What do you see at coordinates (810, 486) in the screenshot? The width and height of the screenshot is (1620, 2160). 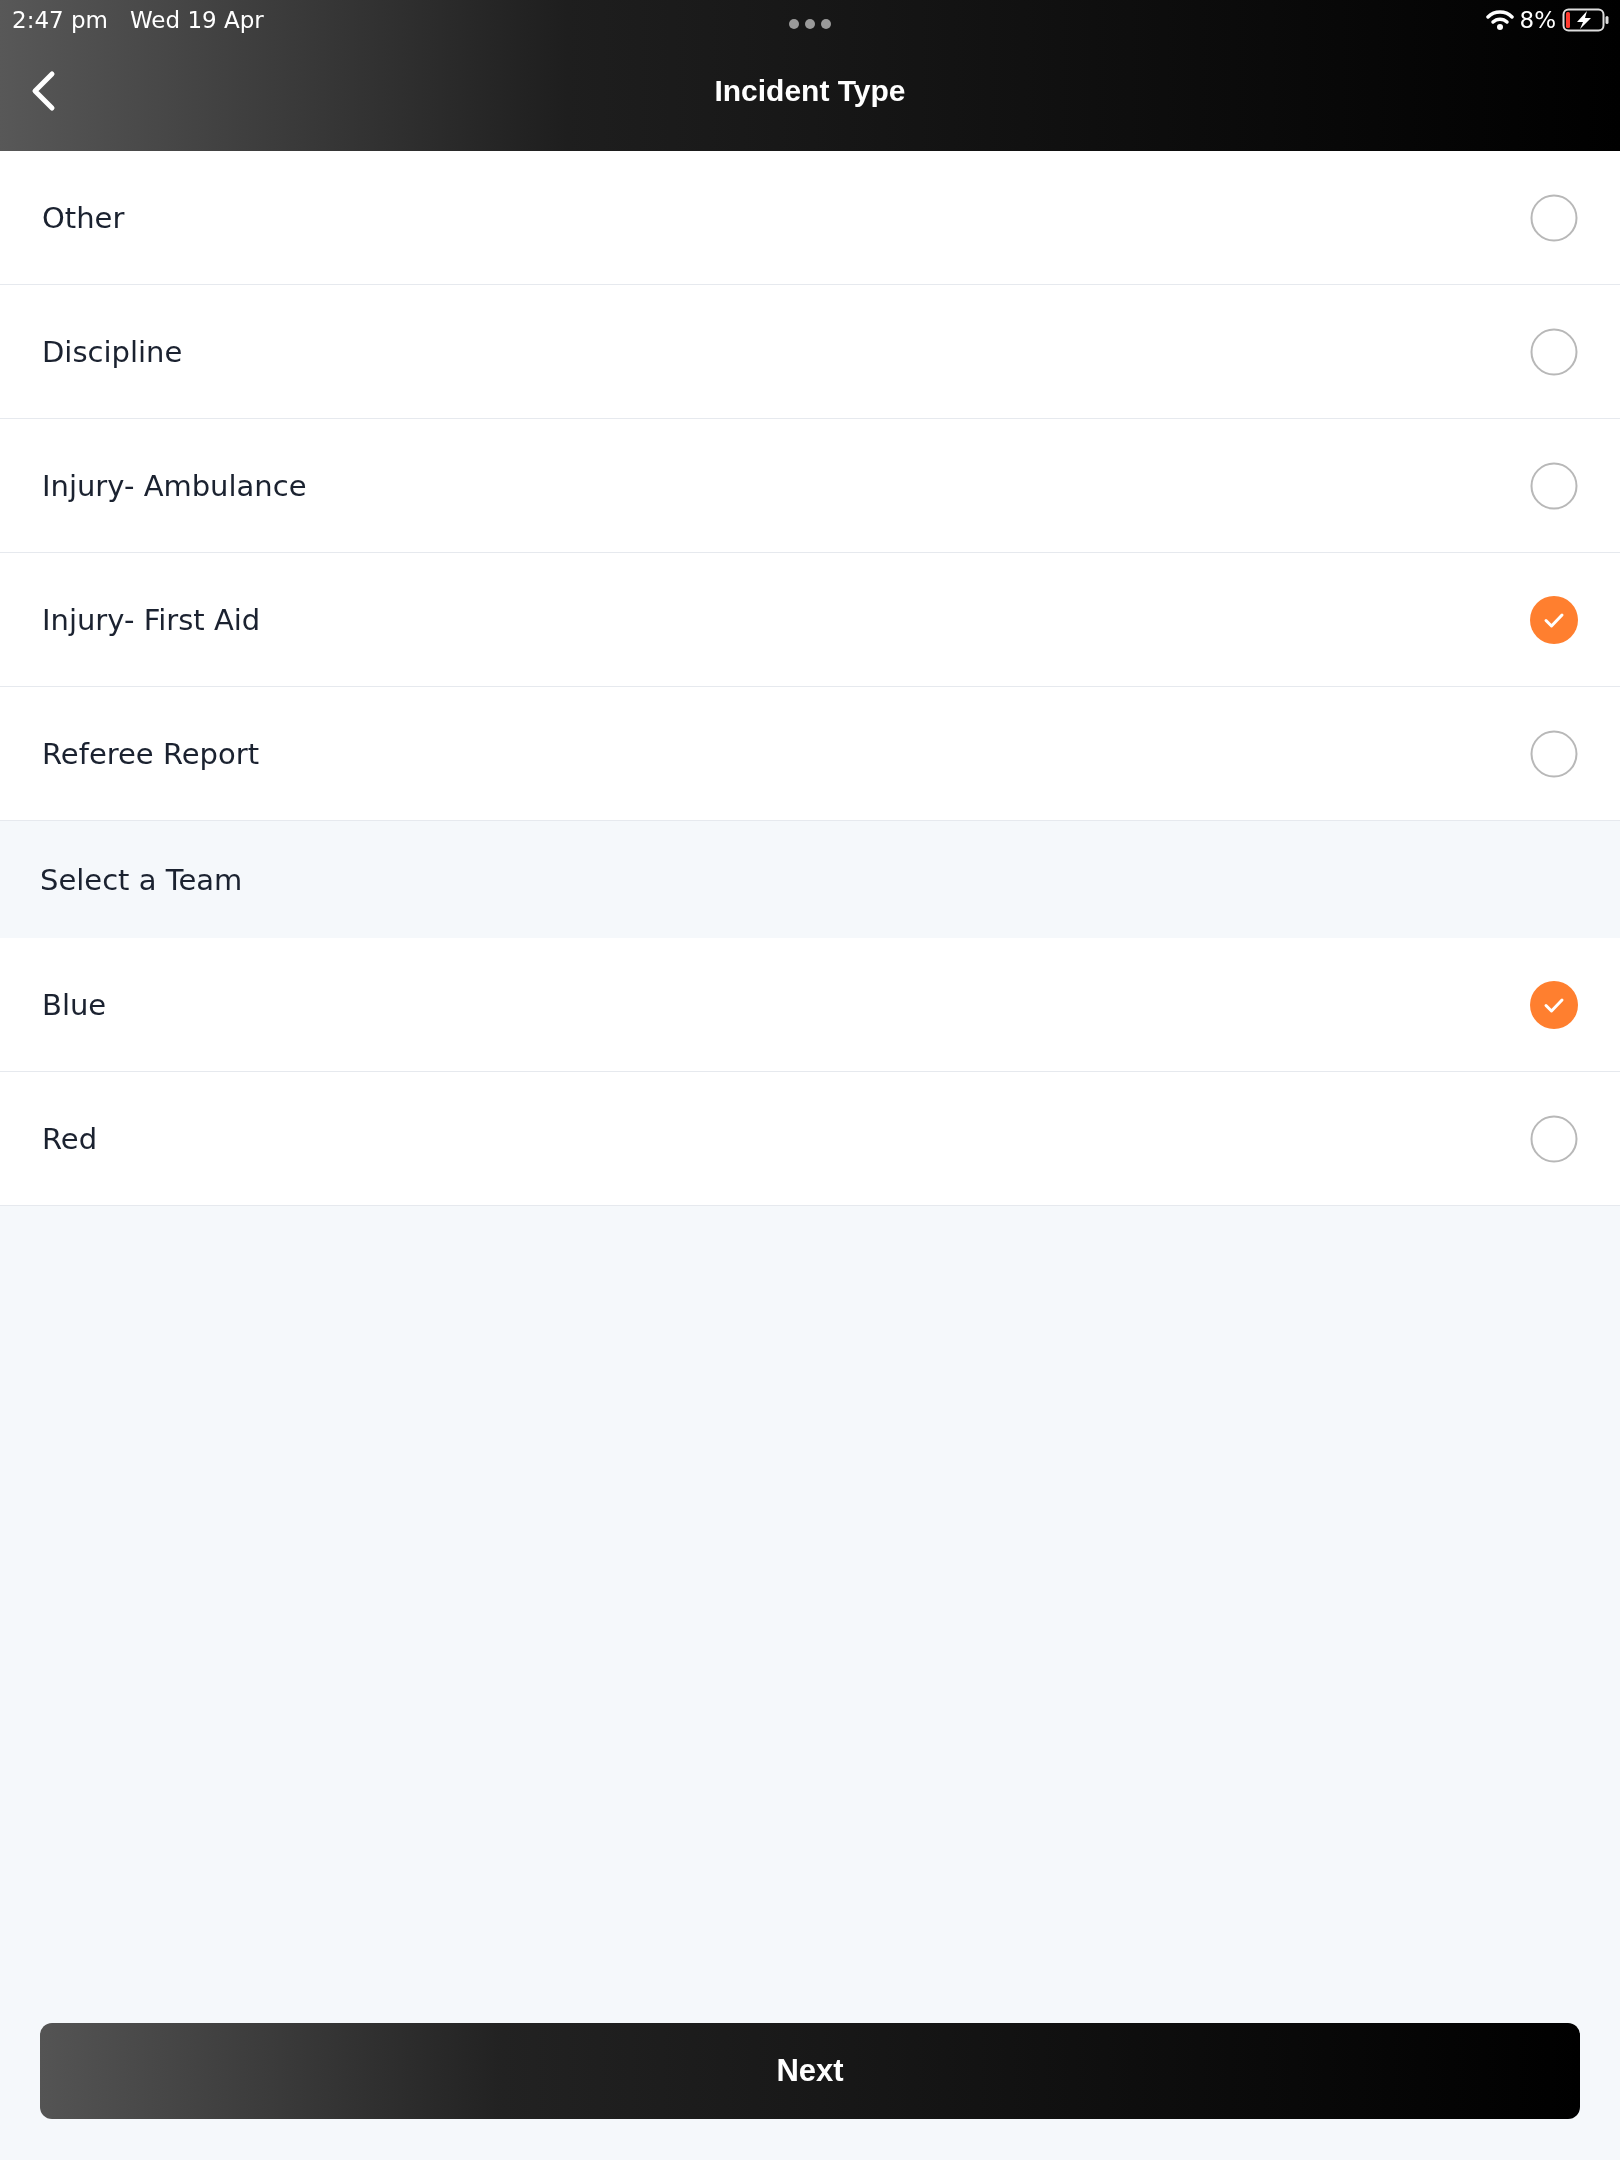 I see `option-row: Injury- Ambulance` at bounding box center [810, 486].